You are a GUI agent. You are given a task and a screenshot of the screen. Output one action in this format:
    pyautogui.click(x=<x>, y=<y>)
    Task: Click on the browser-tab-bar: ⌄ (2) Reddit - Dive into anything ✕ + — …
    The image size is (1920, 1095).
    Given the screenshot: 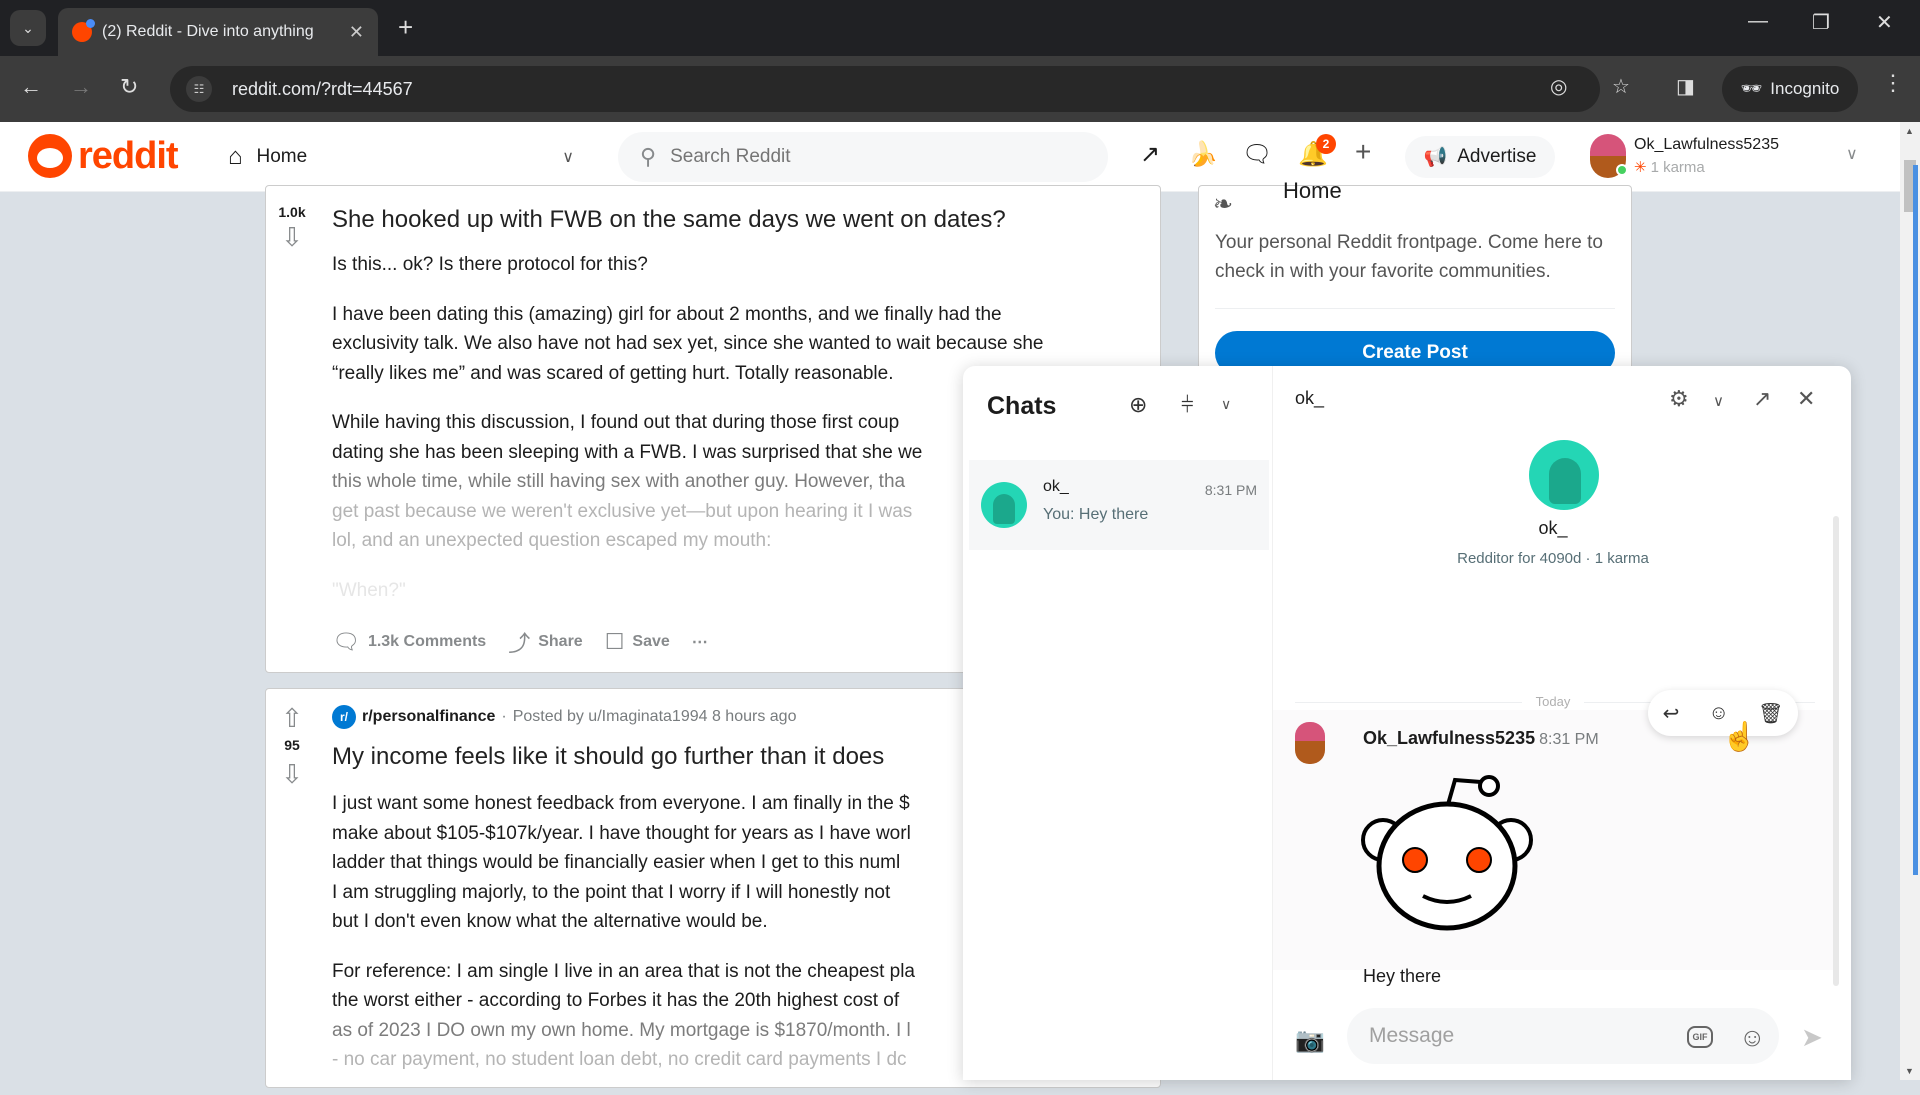 What is the action you would take?
    pyautogui.click(x=960, y=28)
    